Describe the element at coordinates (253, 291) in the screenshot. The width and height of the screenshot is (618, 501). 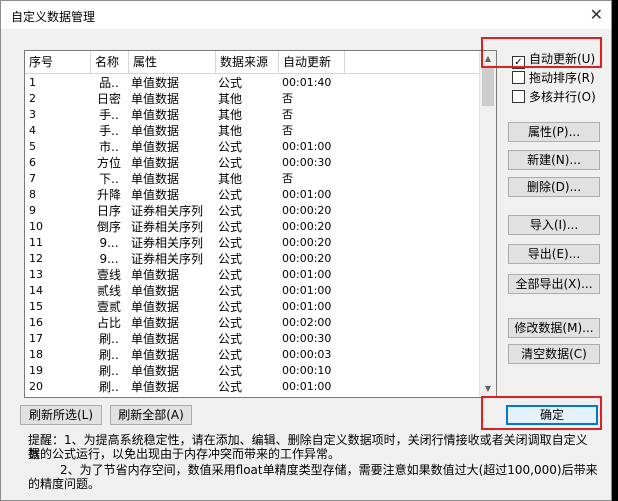
I see `table-row: 14 贰线 单值数据 公式 00:01:00` at that location.